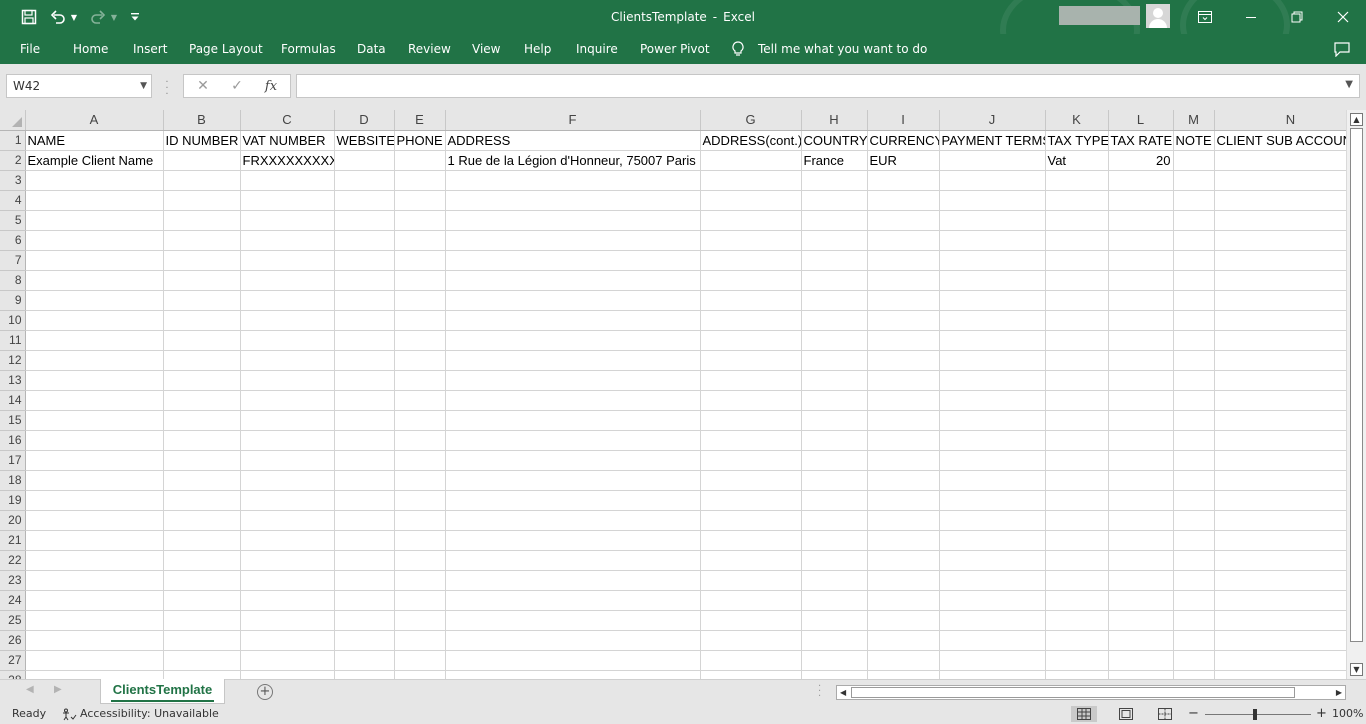  Describe the element at coordinates (992, 480) in the screenshot. I see `cell-j18` at that location.